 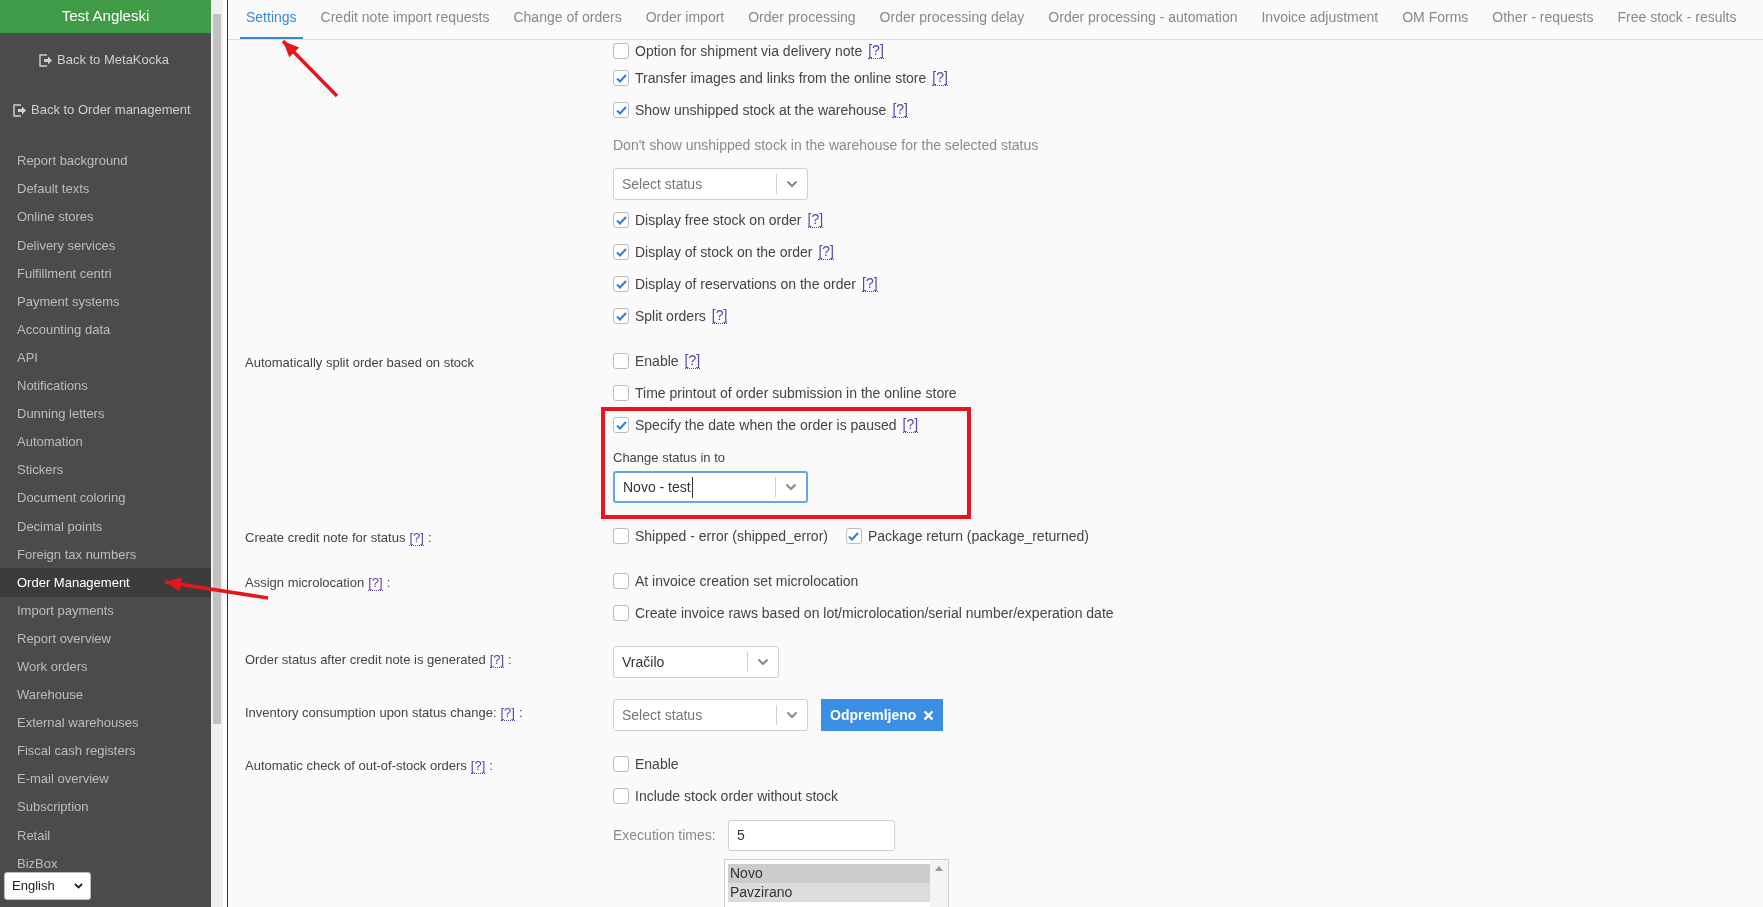 I want to click on setting-label: Inventory consumption upon status change:, so click(x=371, y=713).